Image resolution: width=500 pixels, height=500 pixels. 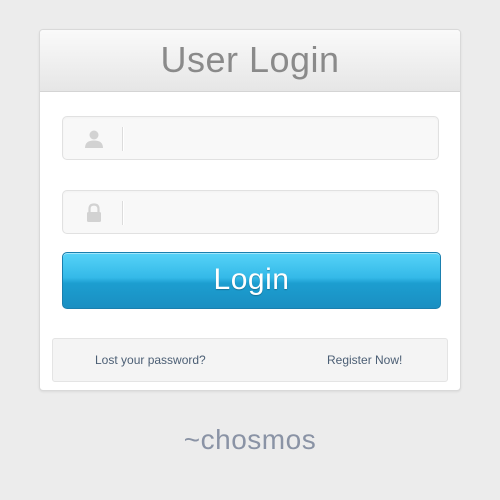 I want to click on panel-header: User Login, so click(x=250, y=61).